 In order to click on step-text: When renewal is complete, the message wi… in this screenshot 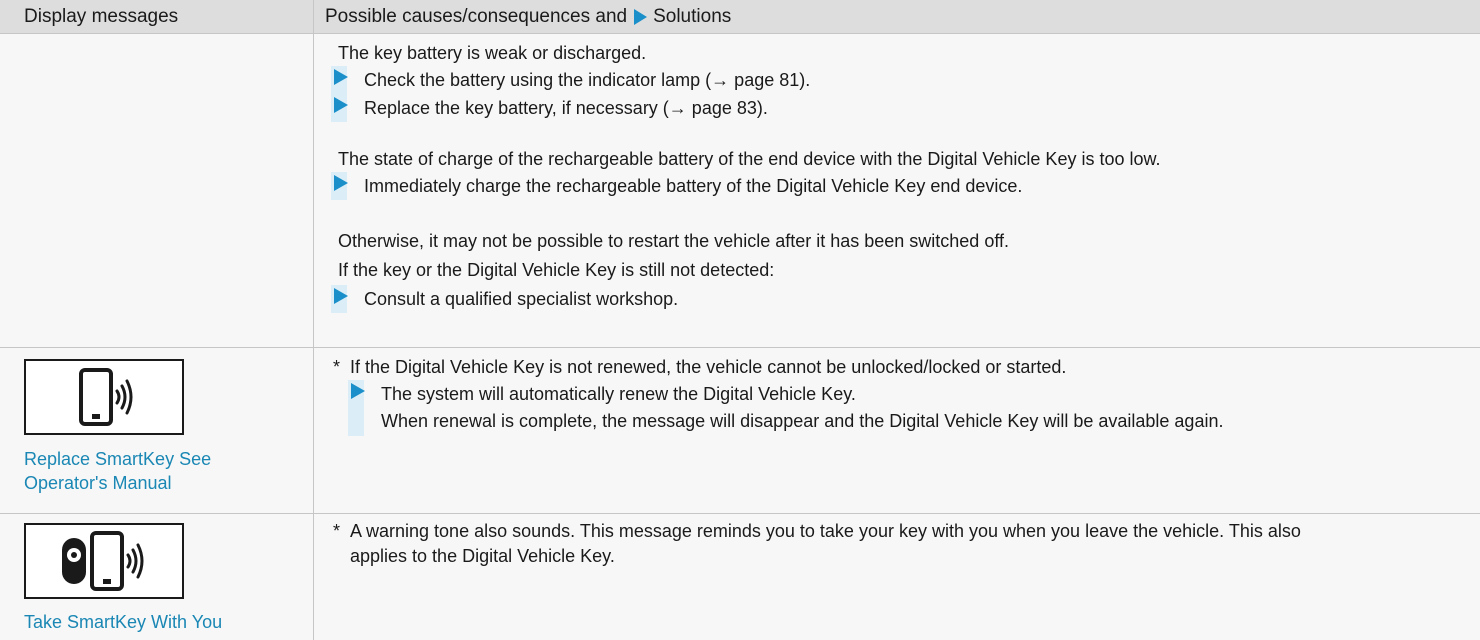, I will do `click(802, 421)`.